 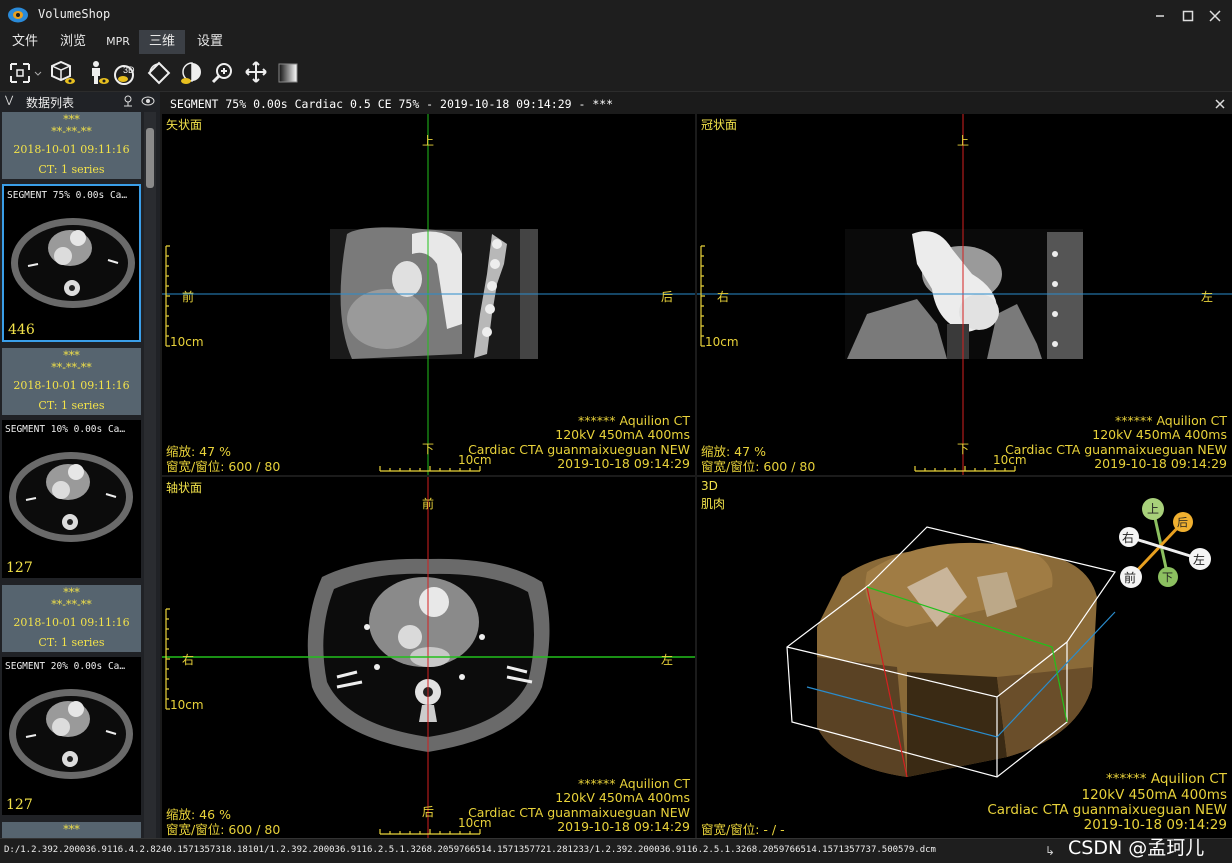 I want to click on orient-left: 右, so click(x=723, y=297).